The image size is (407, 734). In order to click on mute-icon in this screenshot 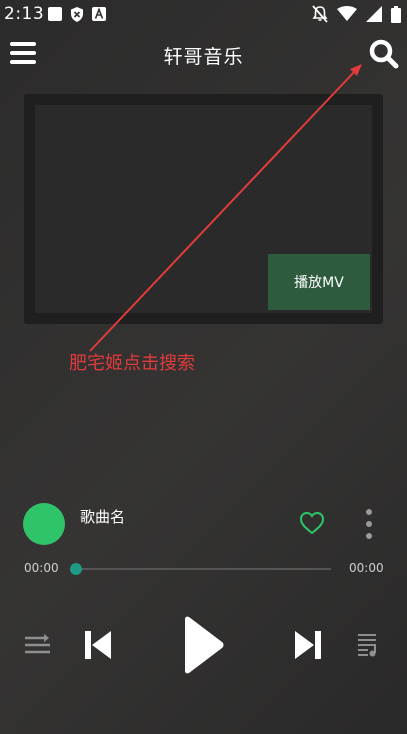, I will do `click(320, 14)`.